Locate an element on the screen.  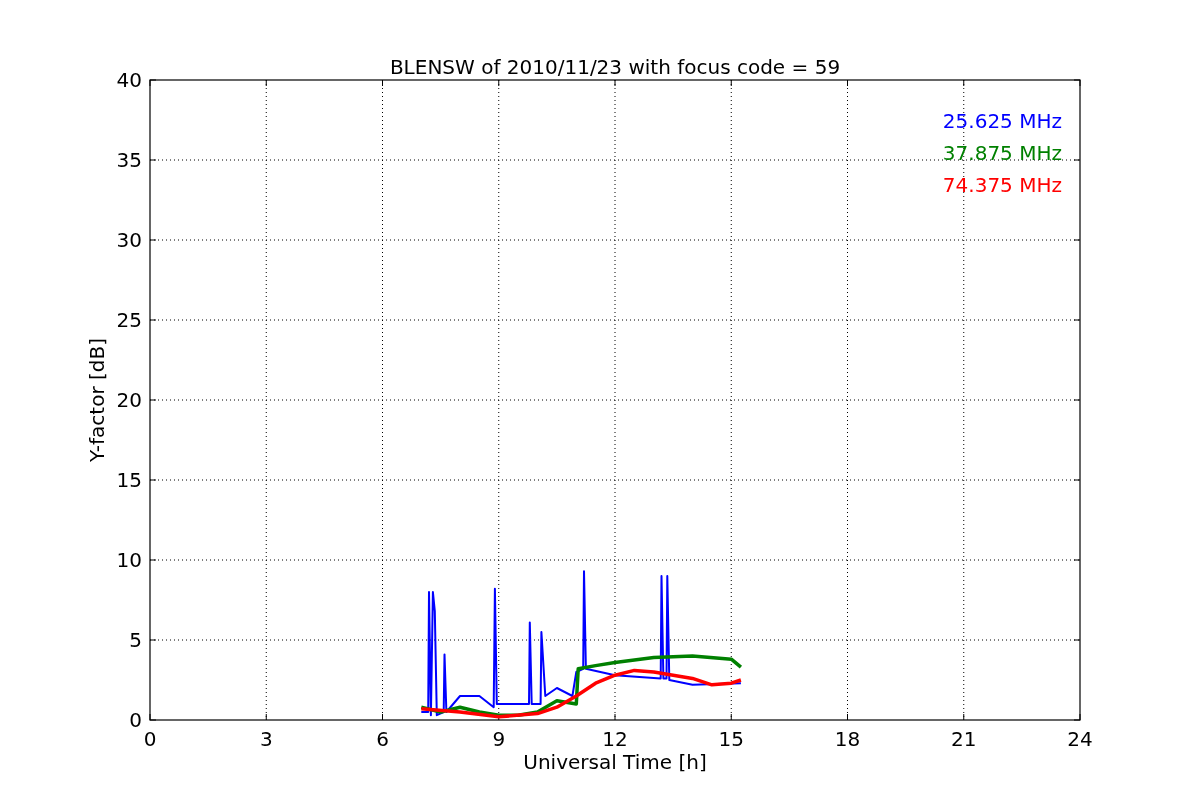
x-tick-label: 15 is located at coordinates (731, 739).